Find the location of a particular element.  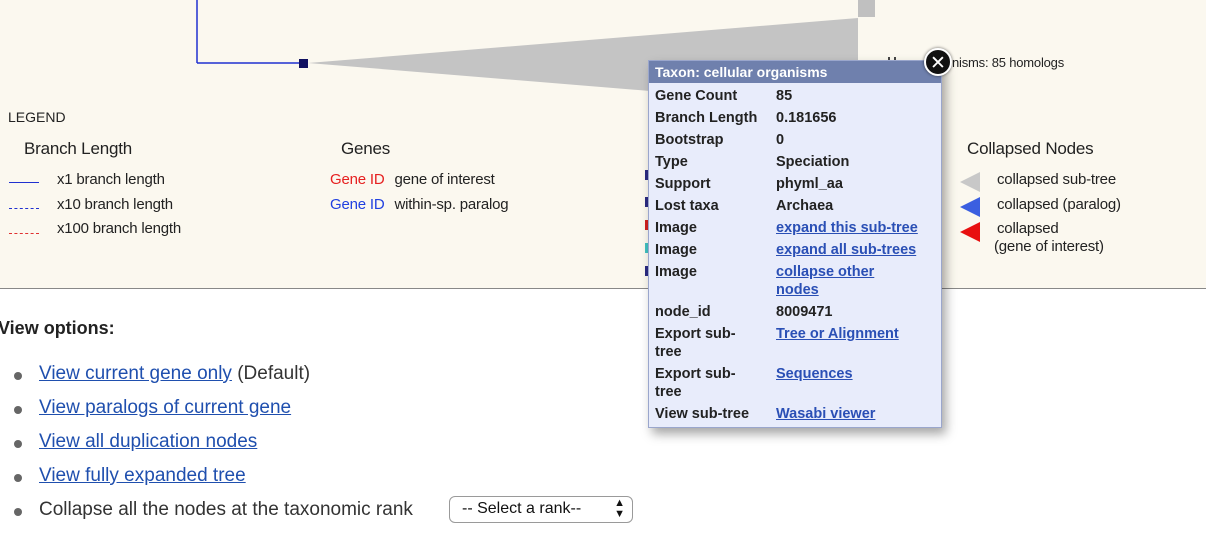

expand-all-subtrees-link: expand all sub-trees is located at coordinates (846, 250).